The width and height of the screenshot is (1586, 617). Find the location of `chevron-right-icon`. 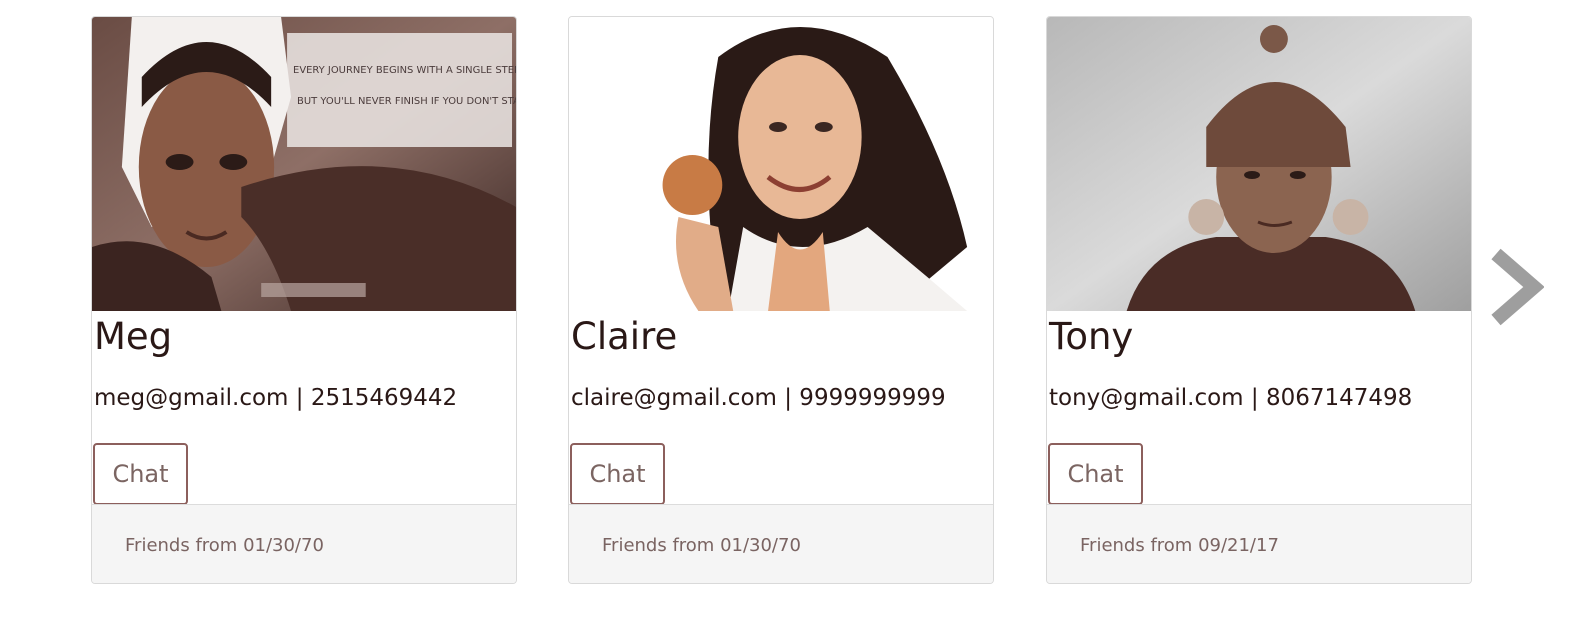

chevron-right-icon is located at coordinates (1517, 287).